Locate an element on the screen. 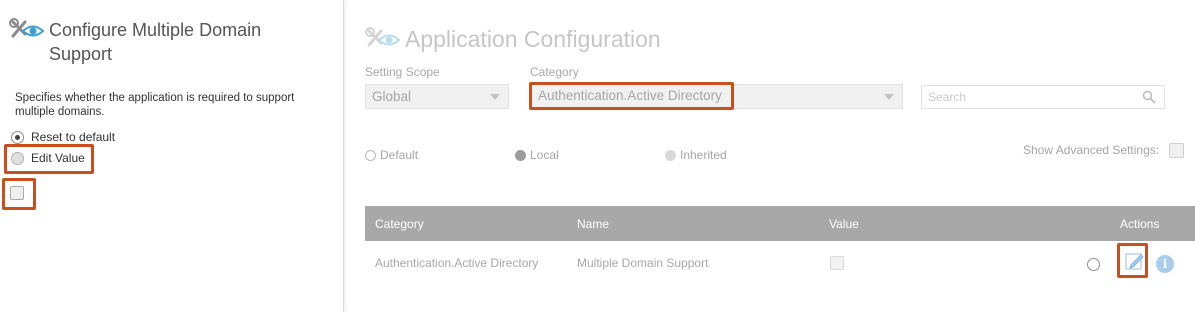 The image size is (1195, 312). reset-to-default-label: Reset to default is located at coordinates (73, 137).